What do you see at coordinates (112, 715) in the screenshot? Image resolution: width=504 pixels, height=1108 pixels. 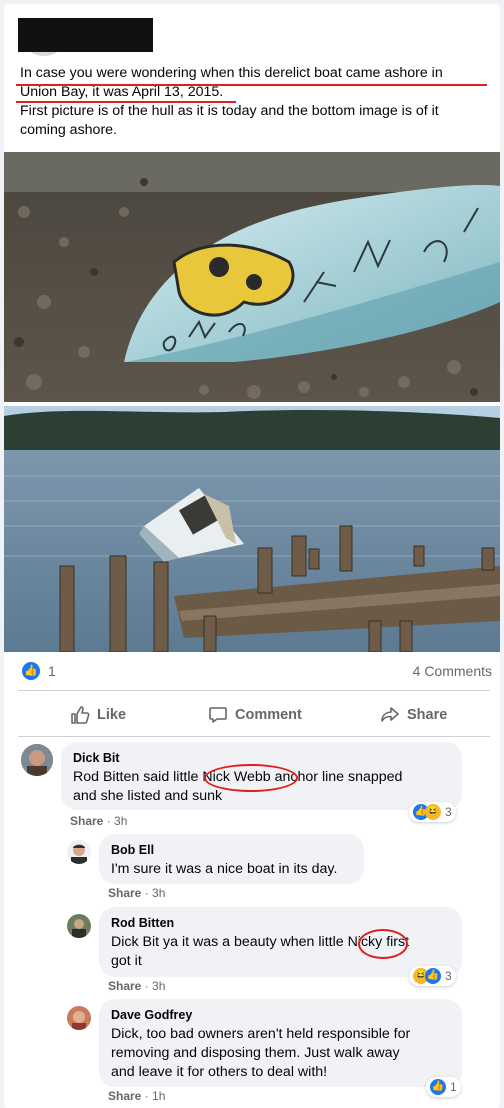 I see `like-label: Like` at bounding box center [112, 715].